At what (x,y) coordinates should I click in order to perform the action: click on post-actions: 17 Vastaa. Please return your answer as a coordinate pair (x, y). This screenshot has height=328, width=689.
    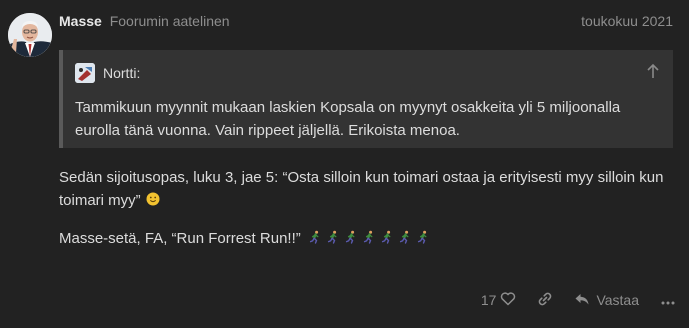
    Looking at the image, I should click on (578, 300).